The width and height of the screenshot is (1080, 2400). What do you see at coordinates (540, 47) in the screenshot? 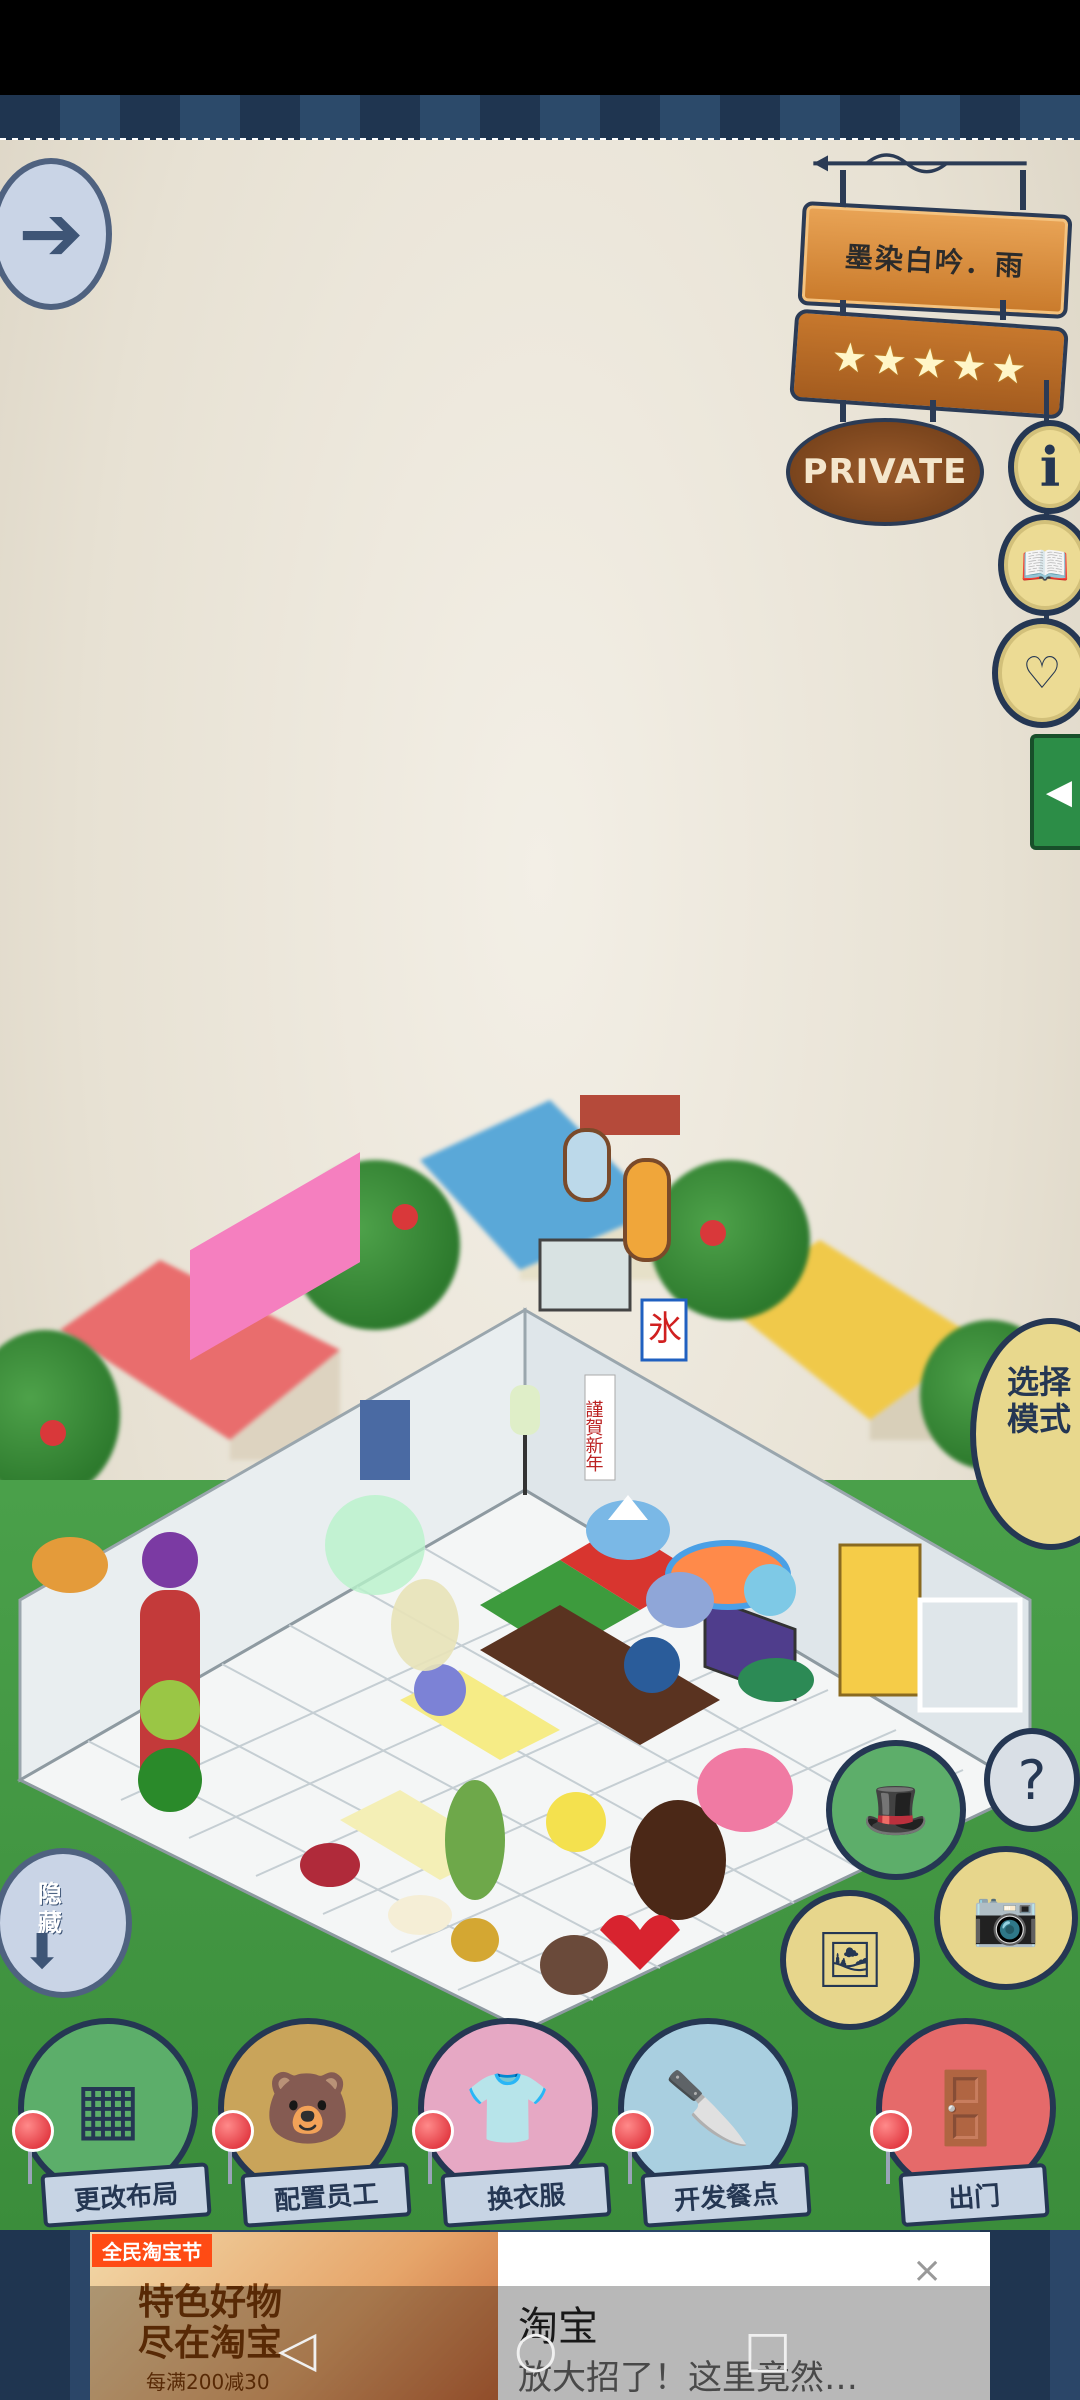
I see `status-bar` at bounding box center [540, 47].